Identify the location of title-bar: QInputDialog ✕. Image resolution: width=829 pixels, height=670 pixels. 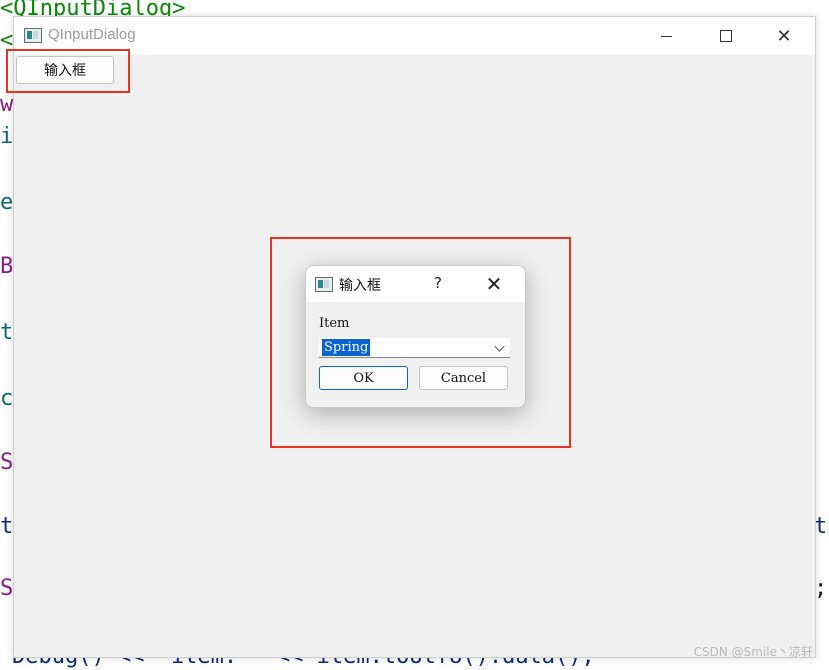
(414, 36).